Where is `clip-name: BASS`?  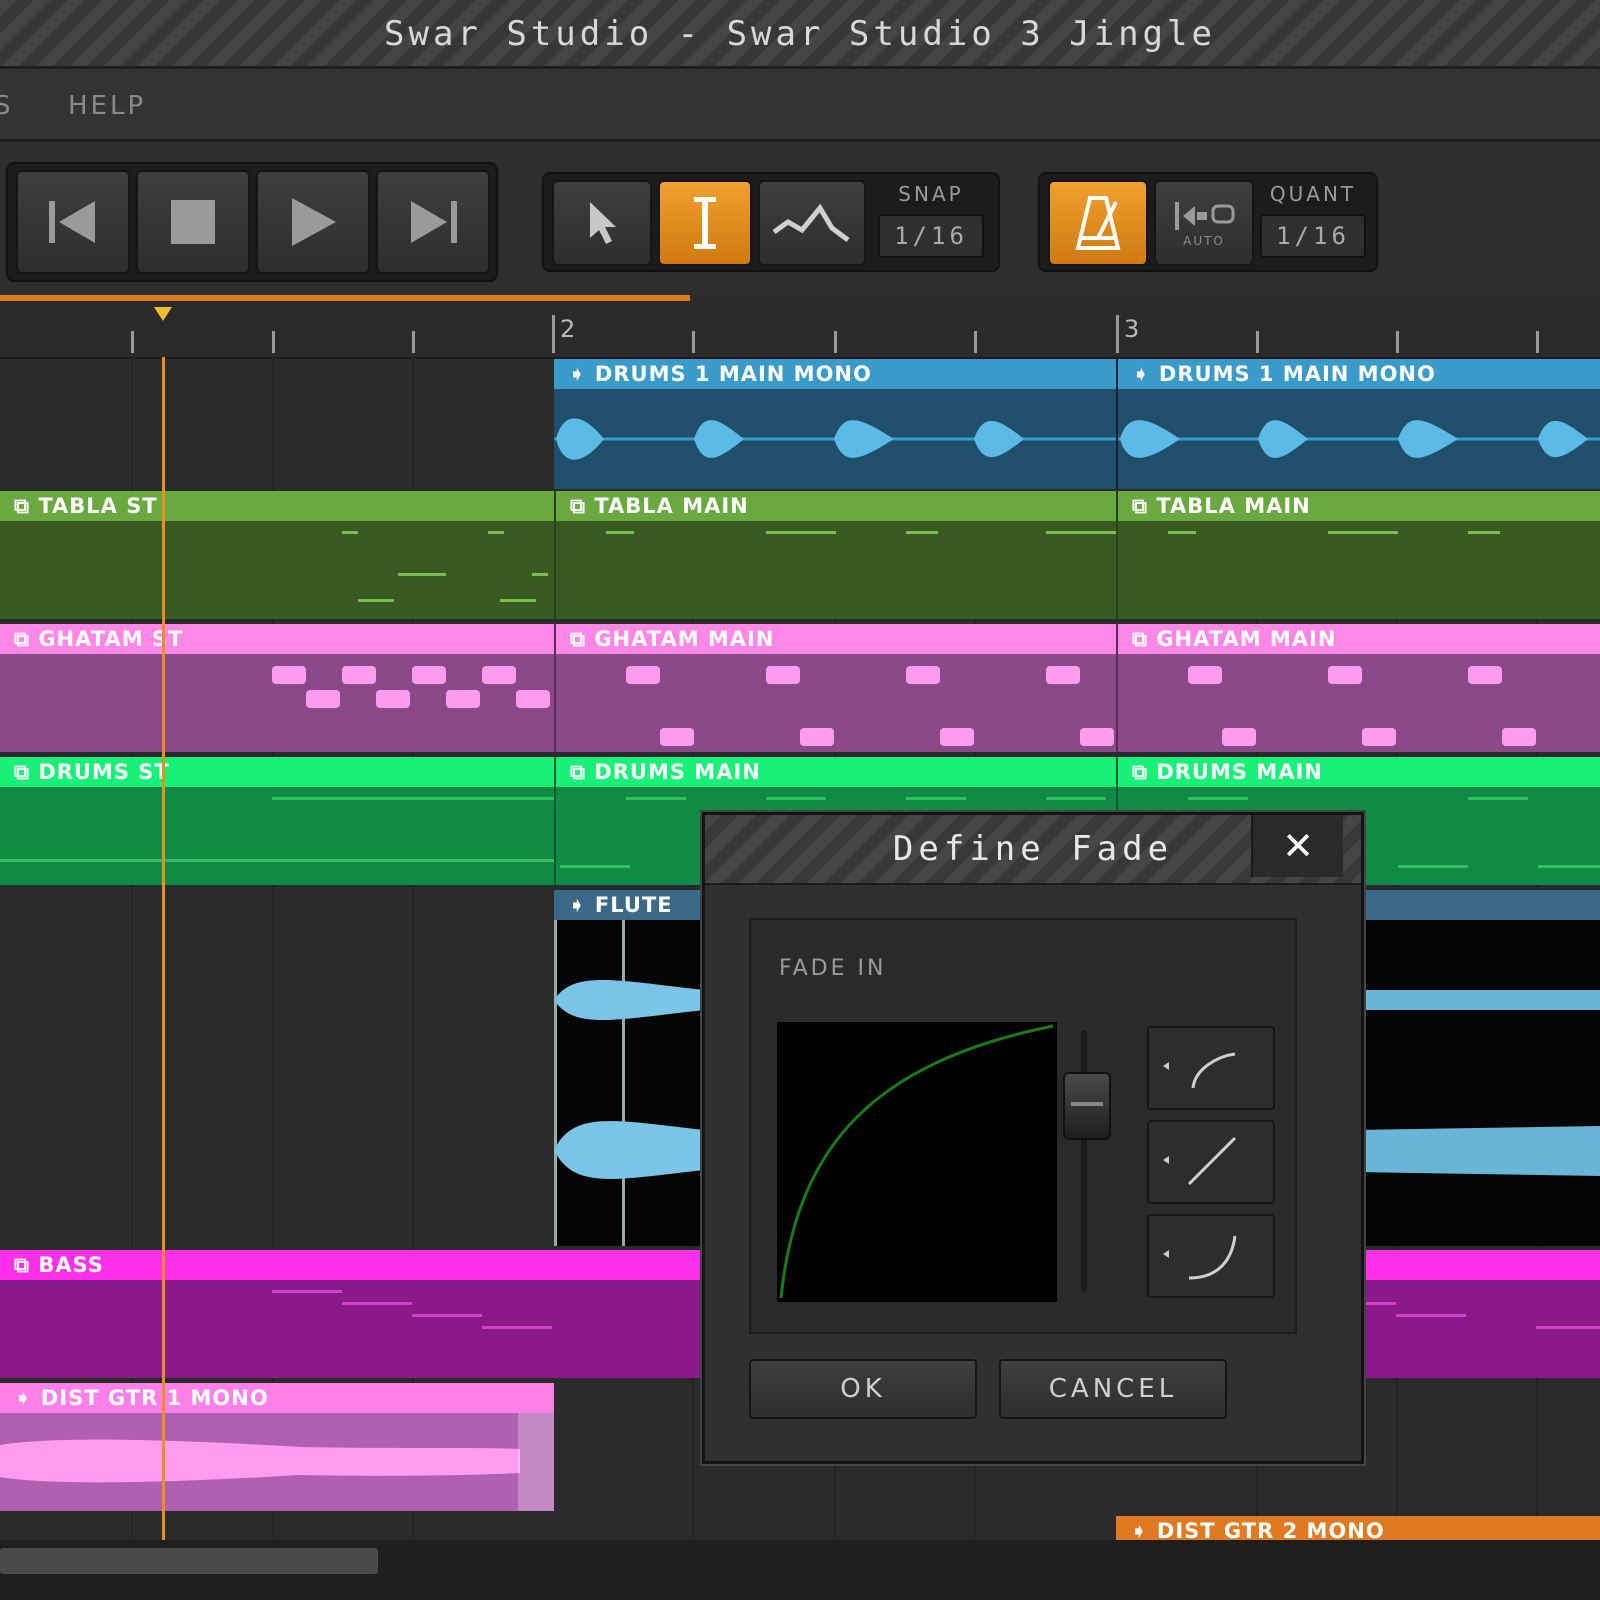 clip-name: BASS is located at coordinates (71, 1265).